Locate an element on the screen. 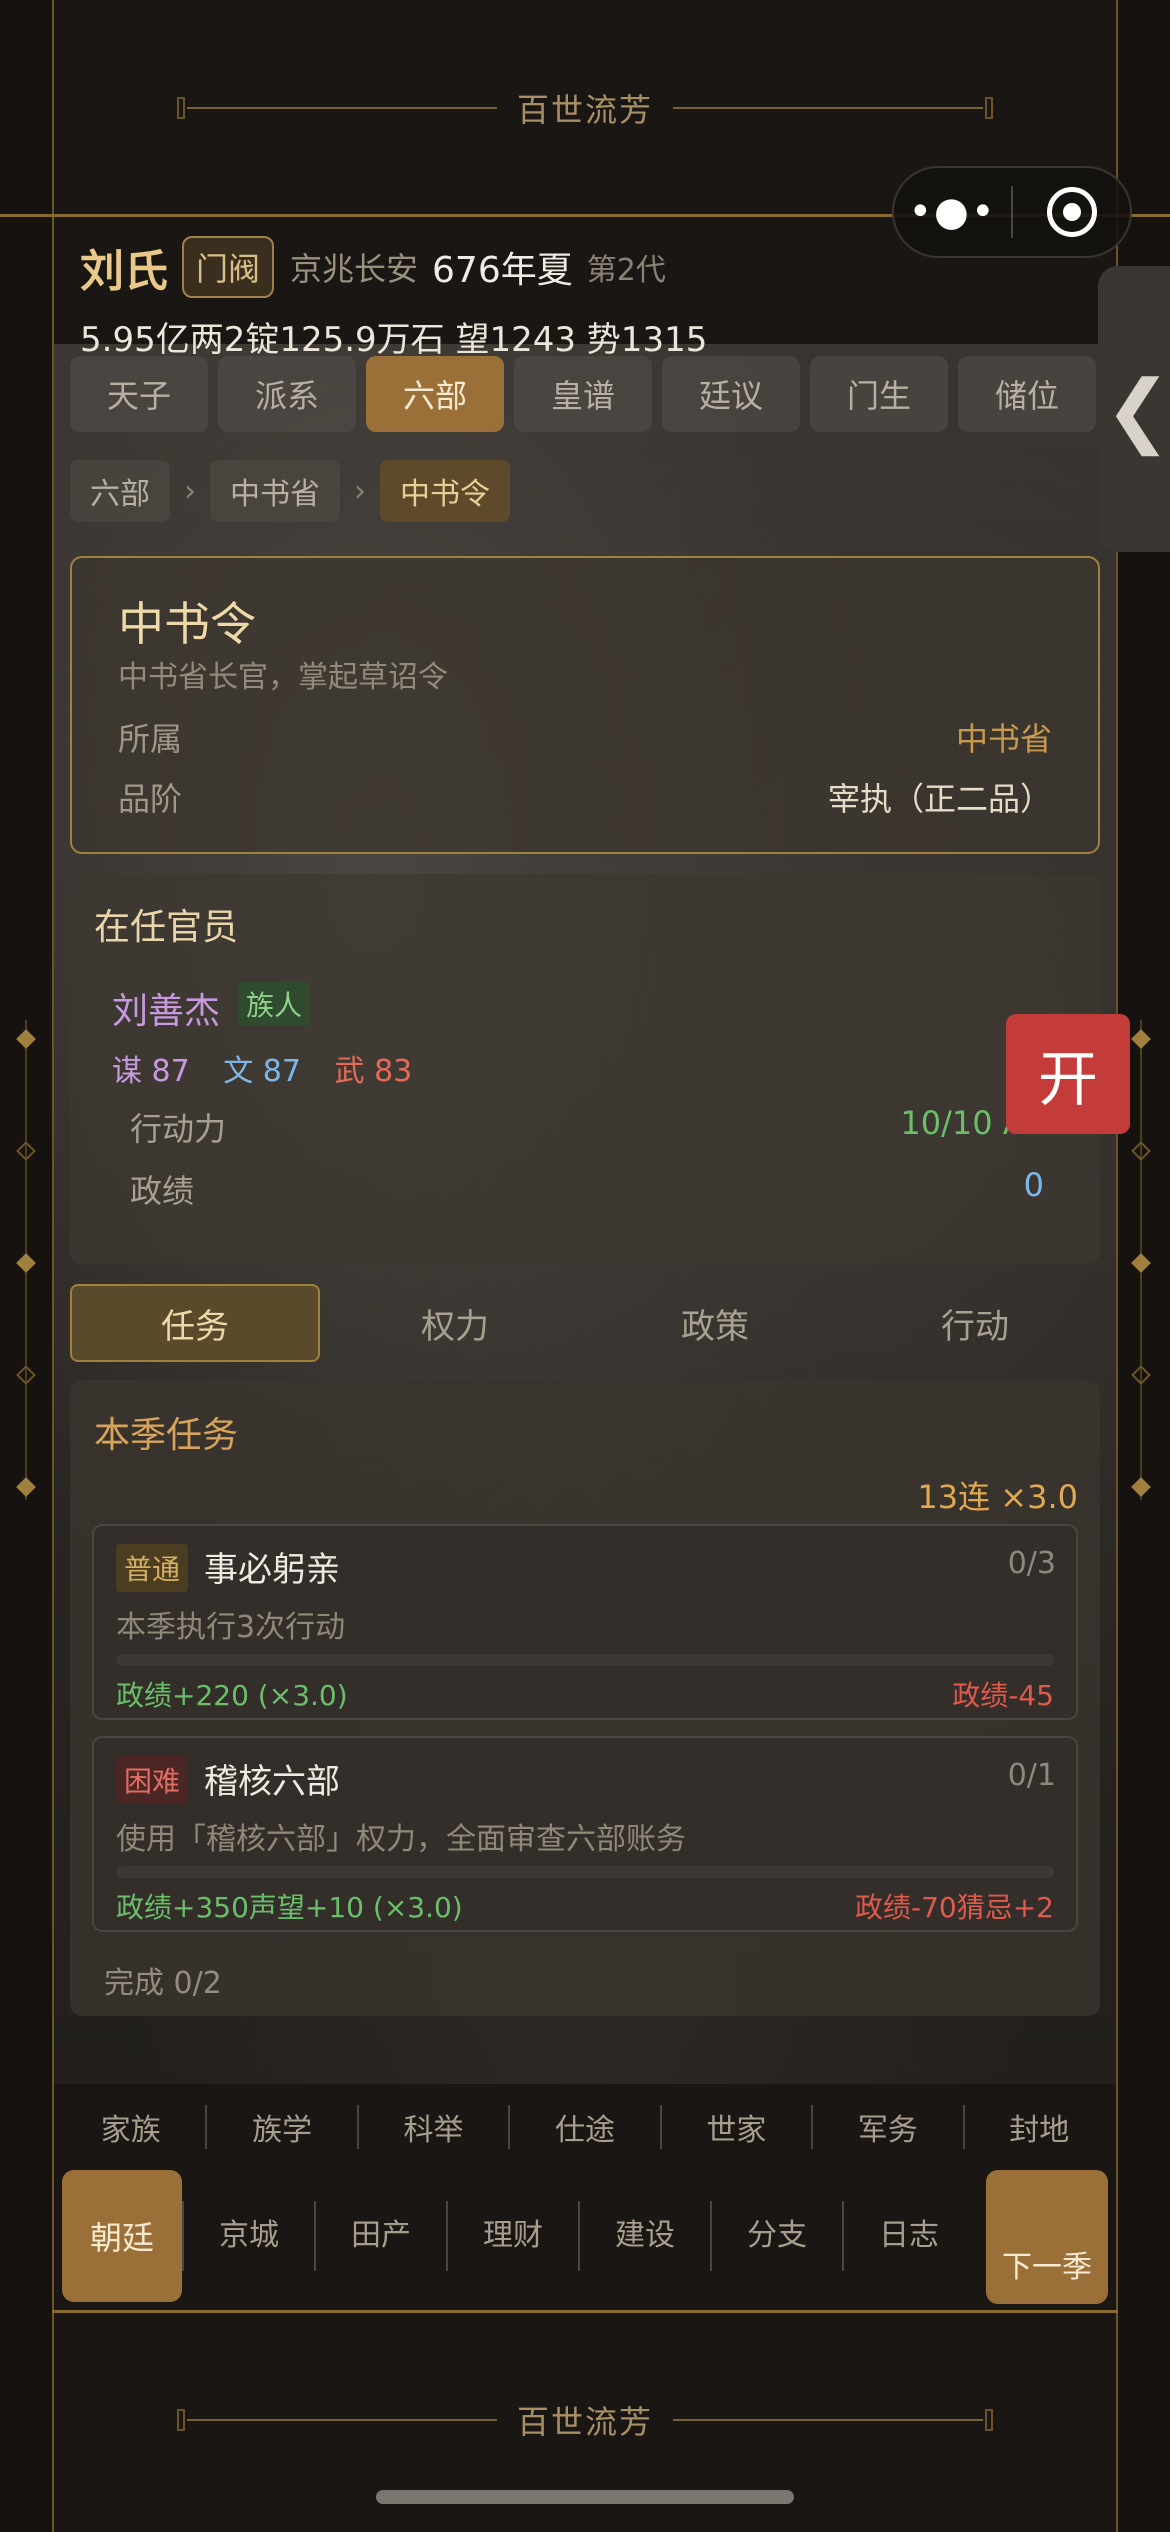  office-name: 中书令 is located at coordinates (187, 624).